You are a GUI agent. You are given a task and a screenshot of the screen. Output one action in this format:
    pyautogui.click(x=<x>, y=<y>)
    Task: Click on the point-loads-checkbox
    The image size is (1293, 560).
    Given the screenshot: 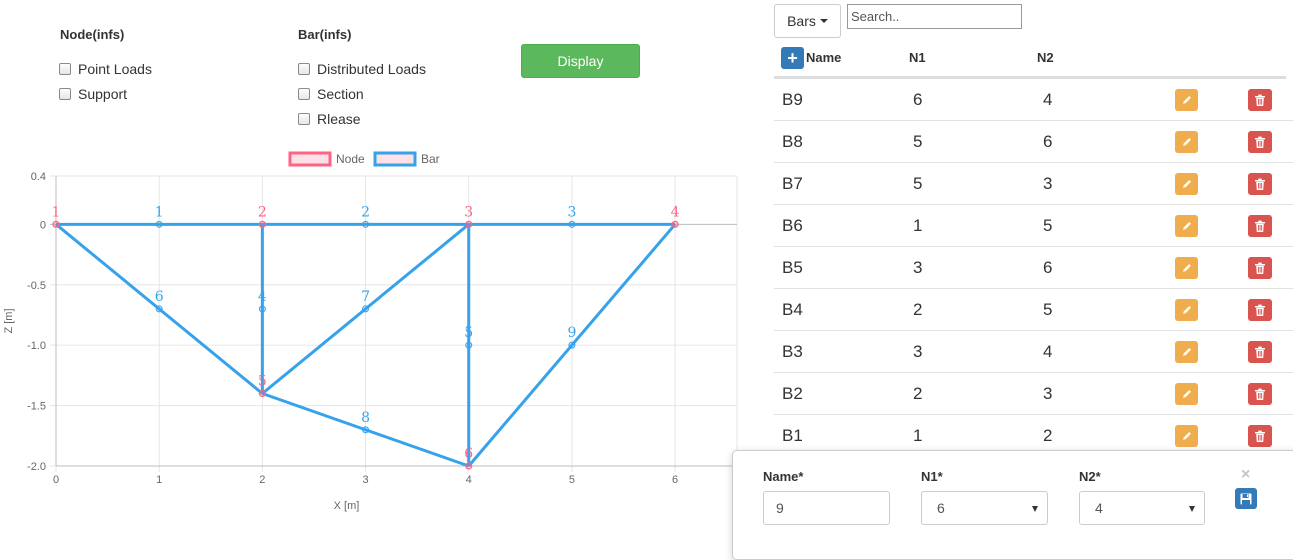 What is the action you would take?
    pyautogui.click(x=65, y=69)
    